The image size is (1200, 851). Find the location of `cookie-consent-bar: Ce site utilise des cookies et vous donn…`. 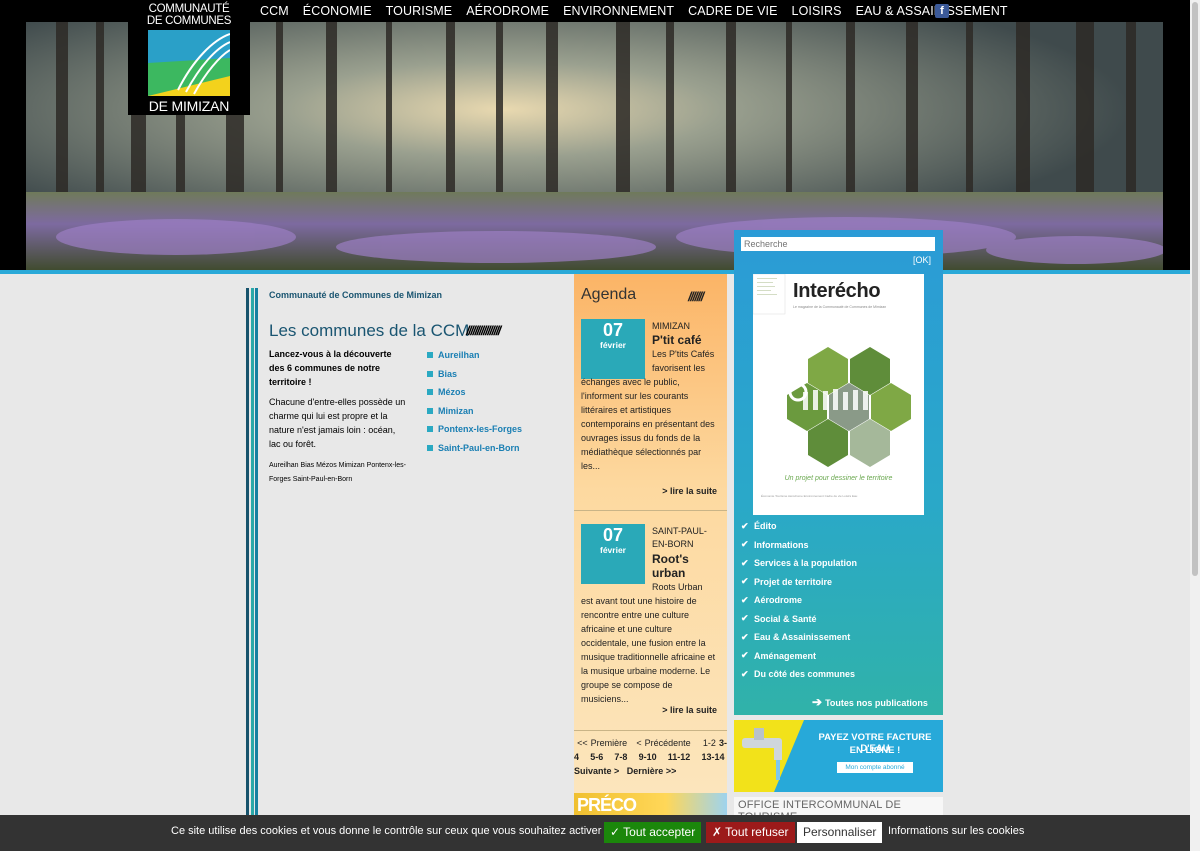

cookie-consent-bar: Ce site utilise des cookies et vous donn… is located at coordinates (595, 833).